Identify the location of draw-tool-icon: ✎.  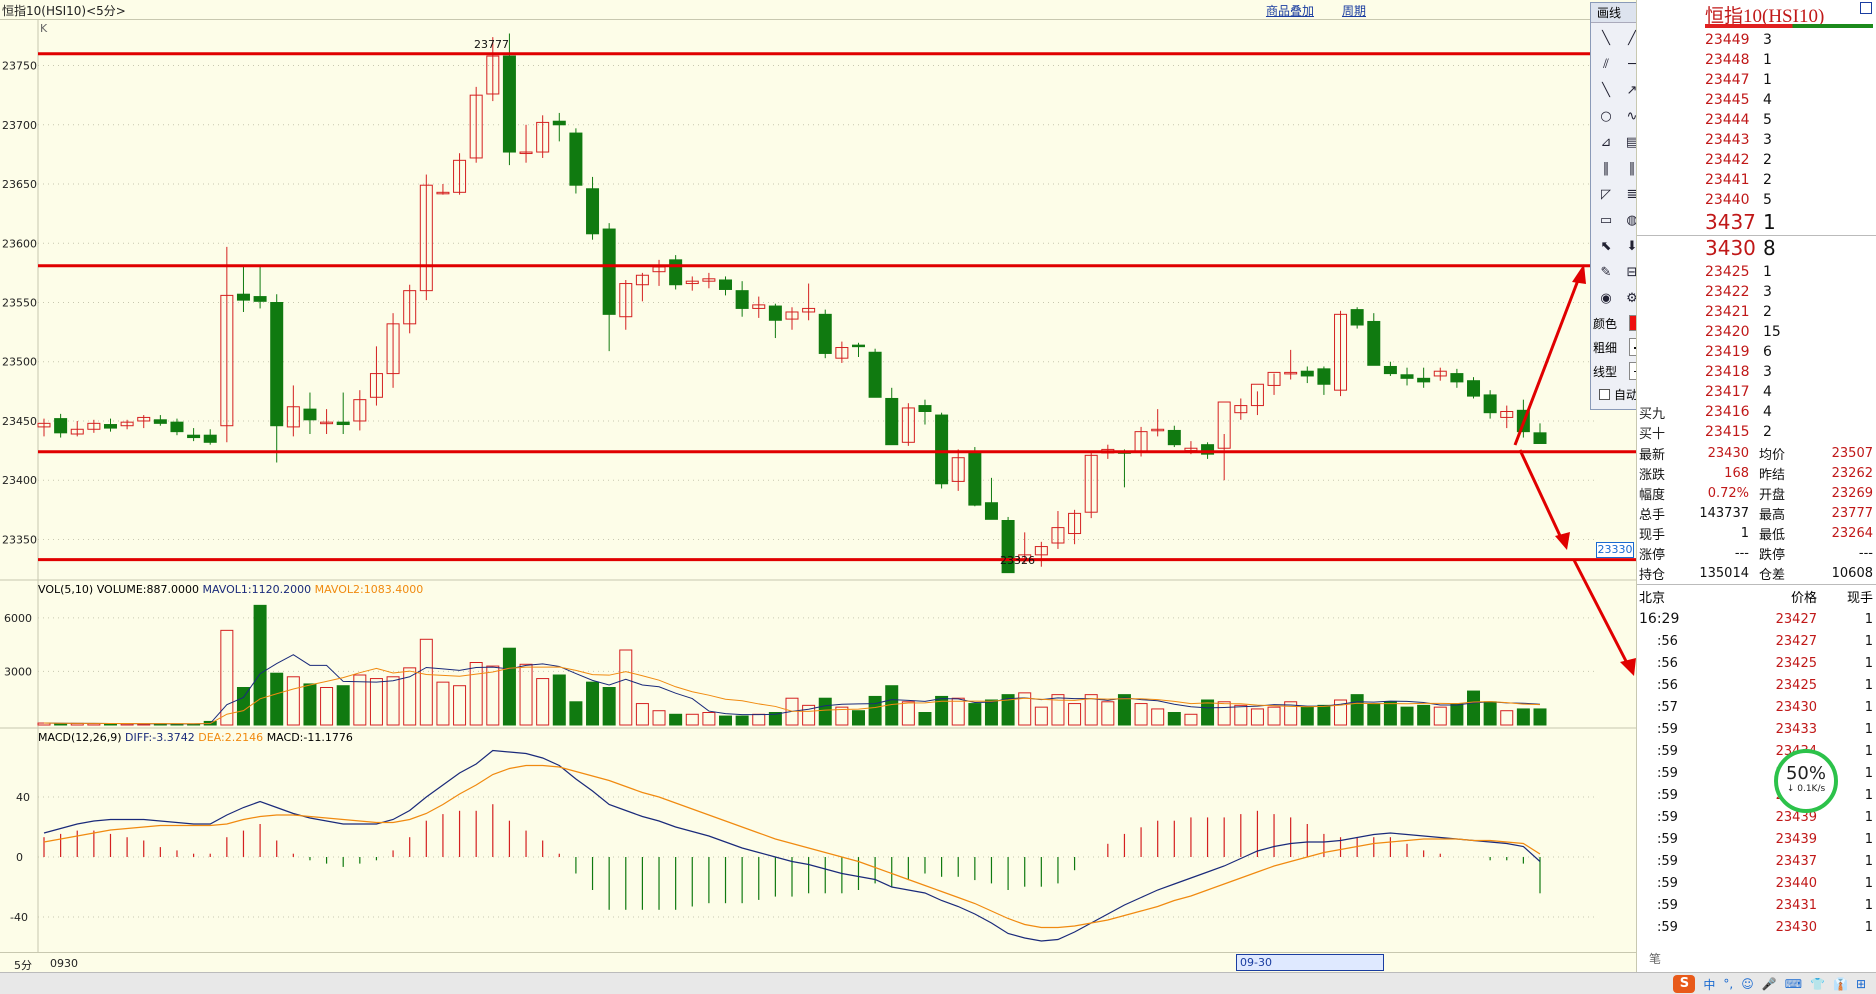
(1606, 272).